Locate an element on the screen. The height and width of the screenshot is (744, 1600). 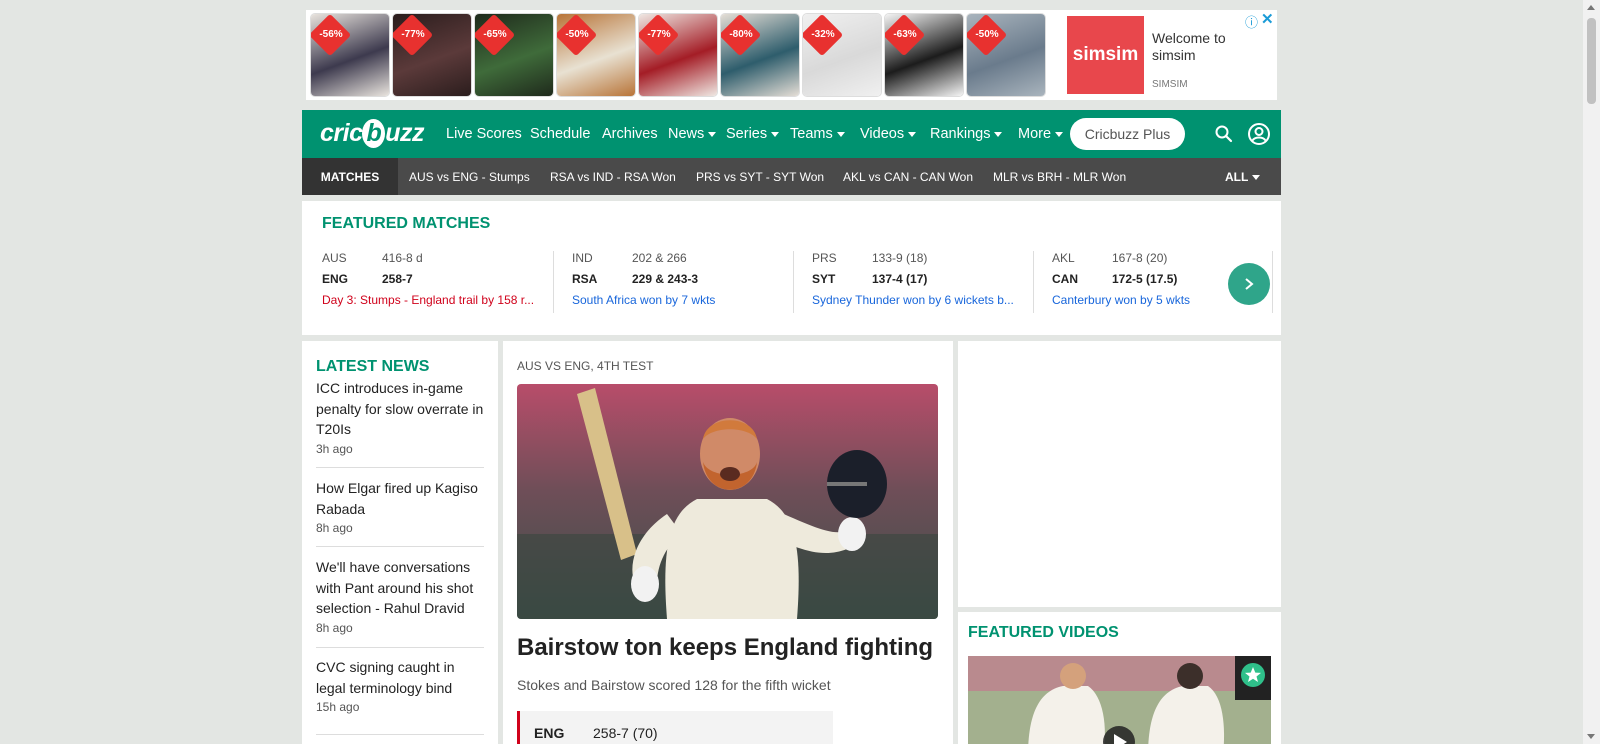
star-icon is located at coordinates (1253, 675).